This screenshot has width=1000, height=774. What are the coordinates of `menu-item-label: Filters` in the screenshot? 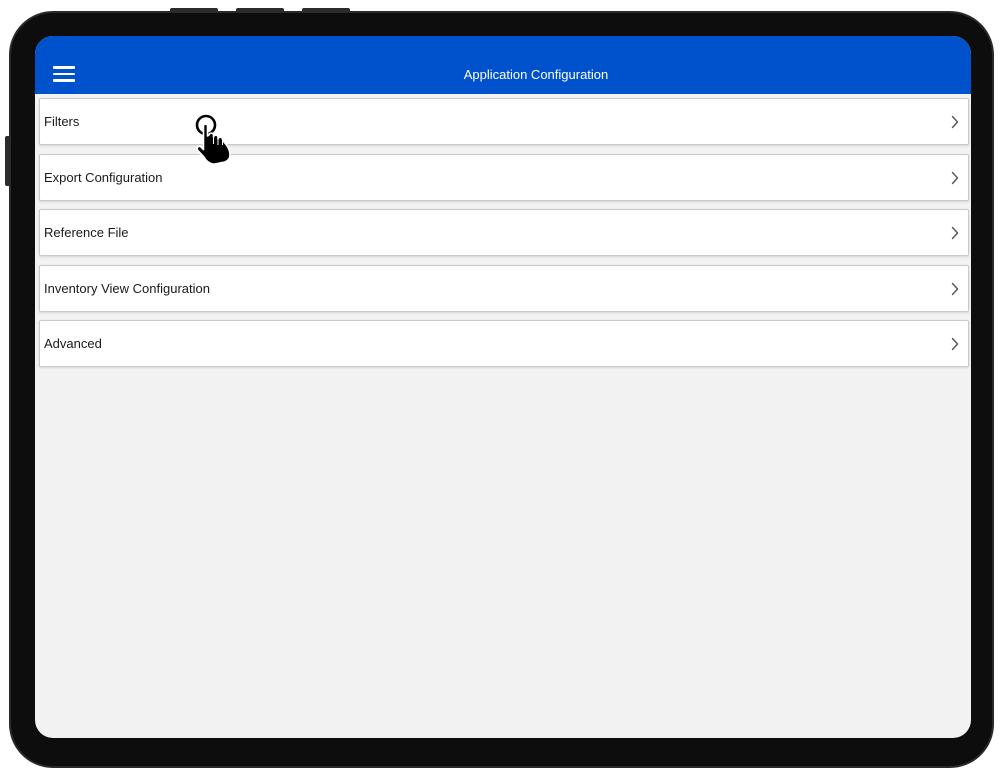 It's located at (62, 121).